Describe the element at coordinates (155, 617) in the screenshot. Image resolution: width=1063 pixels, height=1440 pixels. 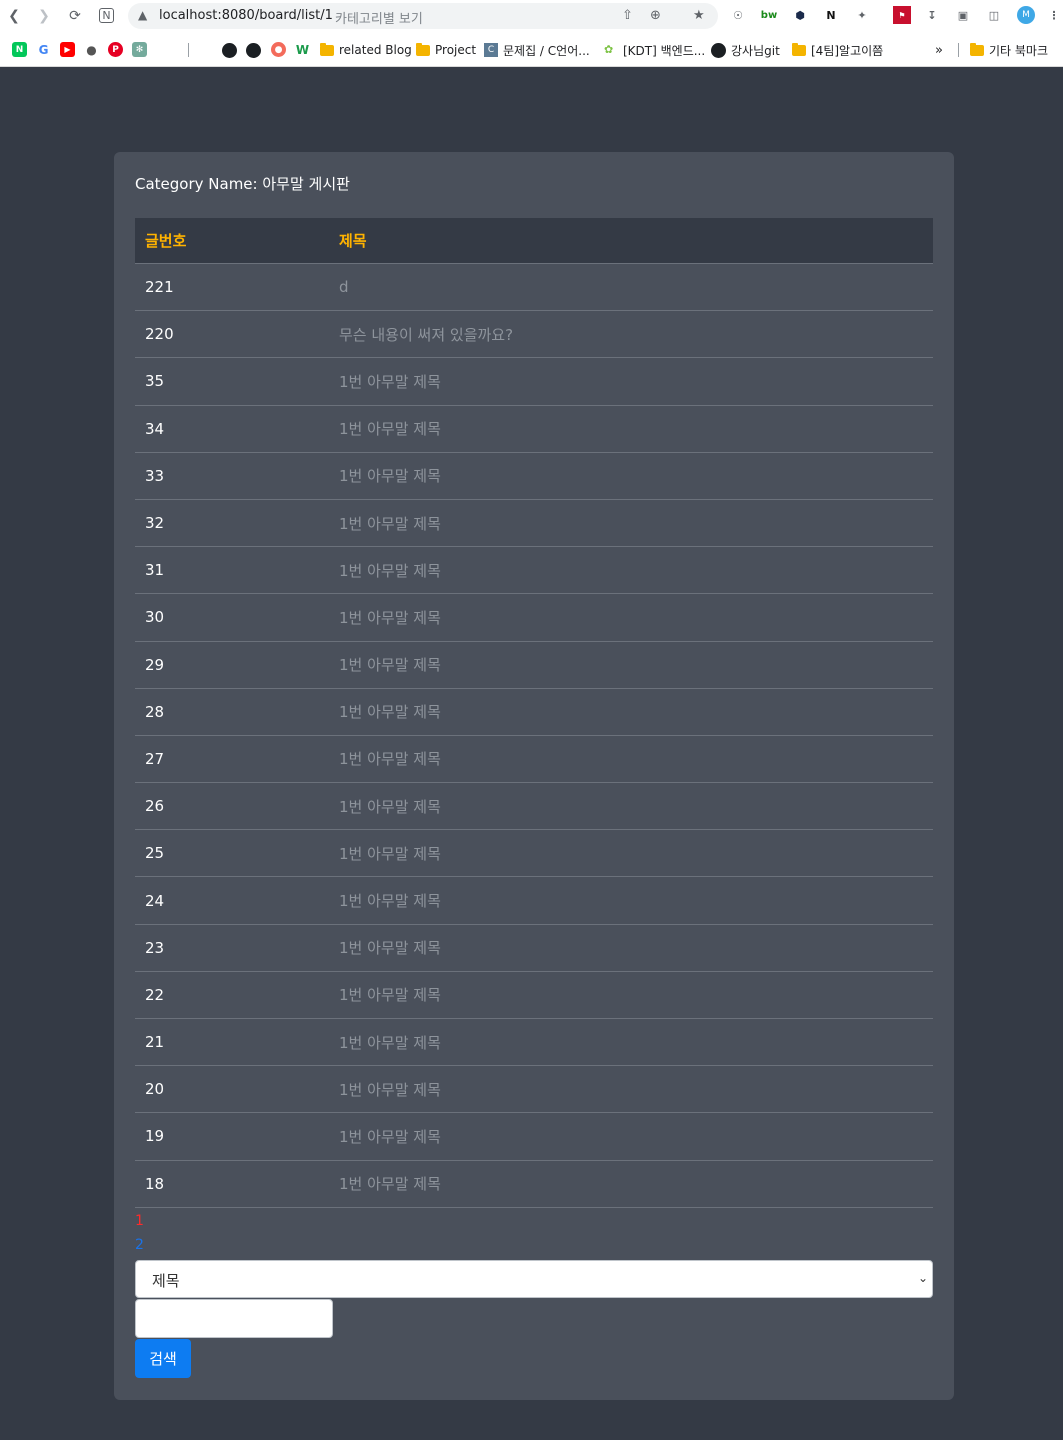
I see `post-number: 30` at that location.